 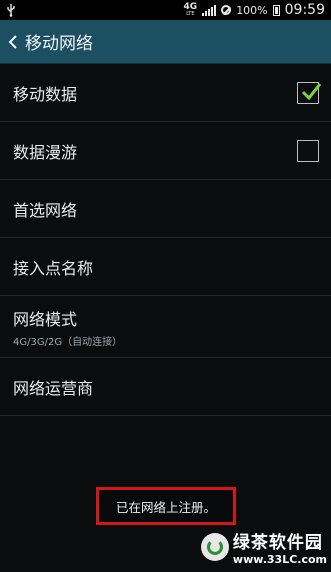 What do you see at coordinates (214, 547) in the screenshot?
I see `watermark-logo-icon` at bounding box center [214, 547].